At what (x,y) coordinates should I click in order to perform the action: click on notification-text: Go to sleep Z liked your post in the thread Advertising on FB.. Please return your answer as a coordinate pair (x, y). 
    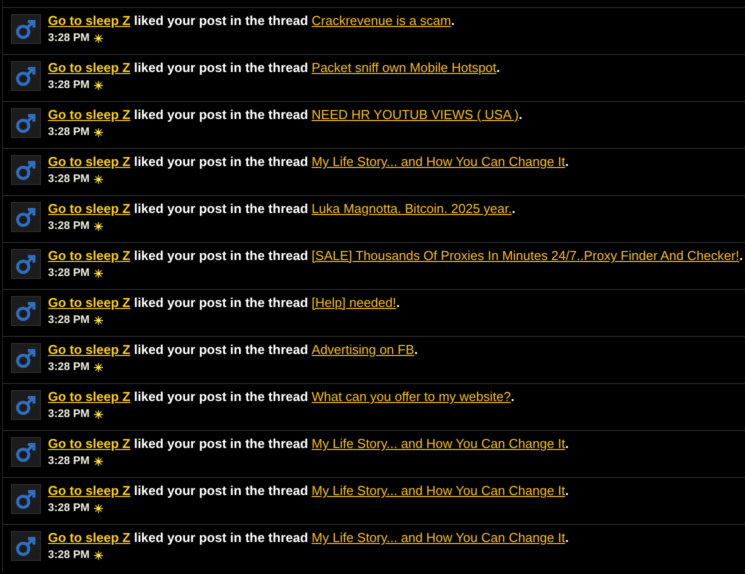
    Looking at the image, I should click on (233, 349).